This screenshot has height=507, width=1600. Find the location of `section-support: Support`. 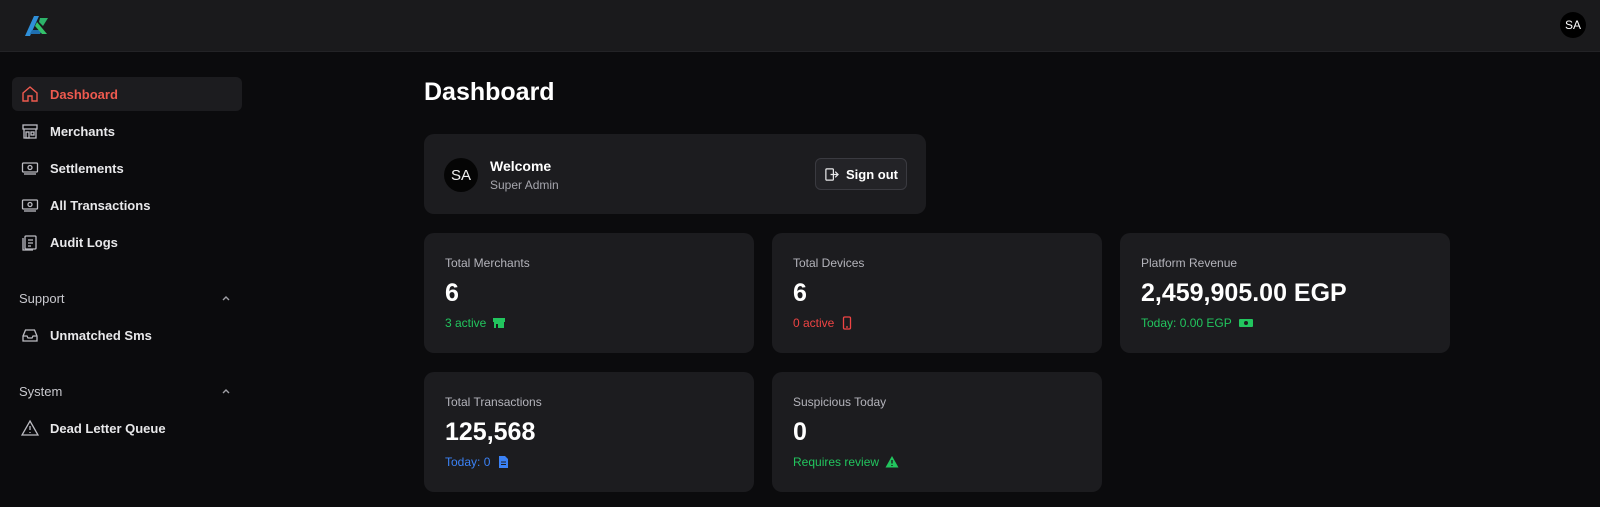

section-support: Support is located at coordinates (127, 298).